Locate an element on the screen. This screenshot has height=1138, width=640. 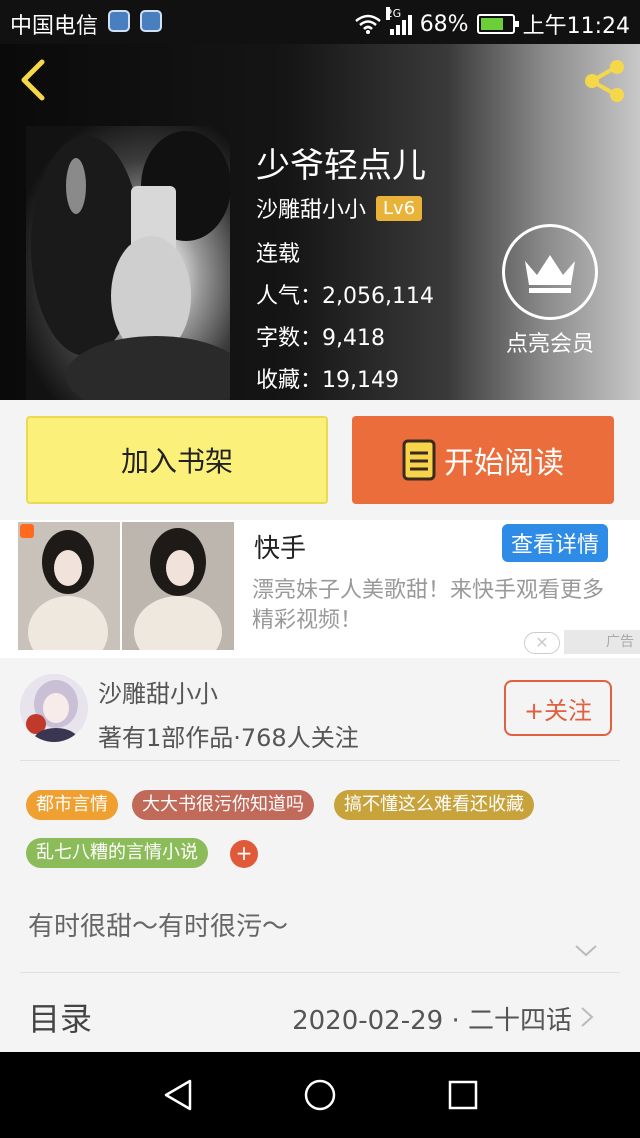
nav-back-icon is located at coordinates (179, 1095).